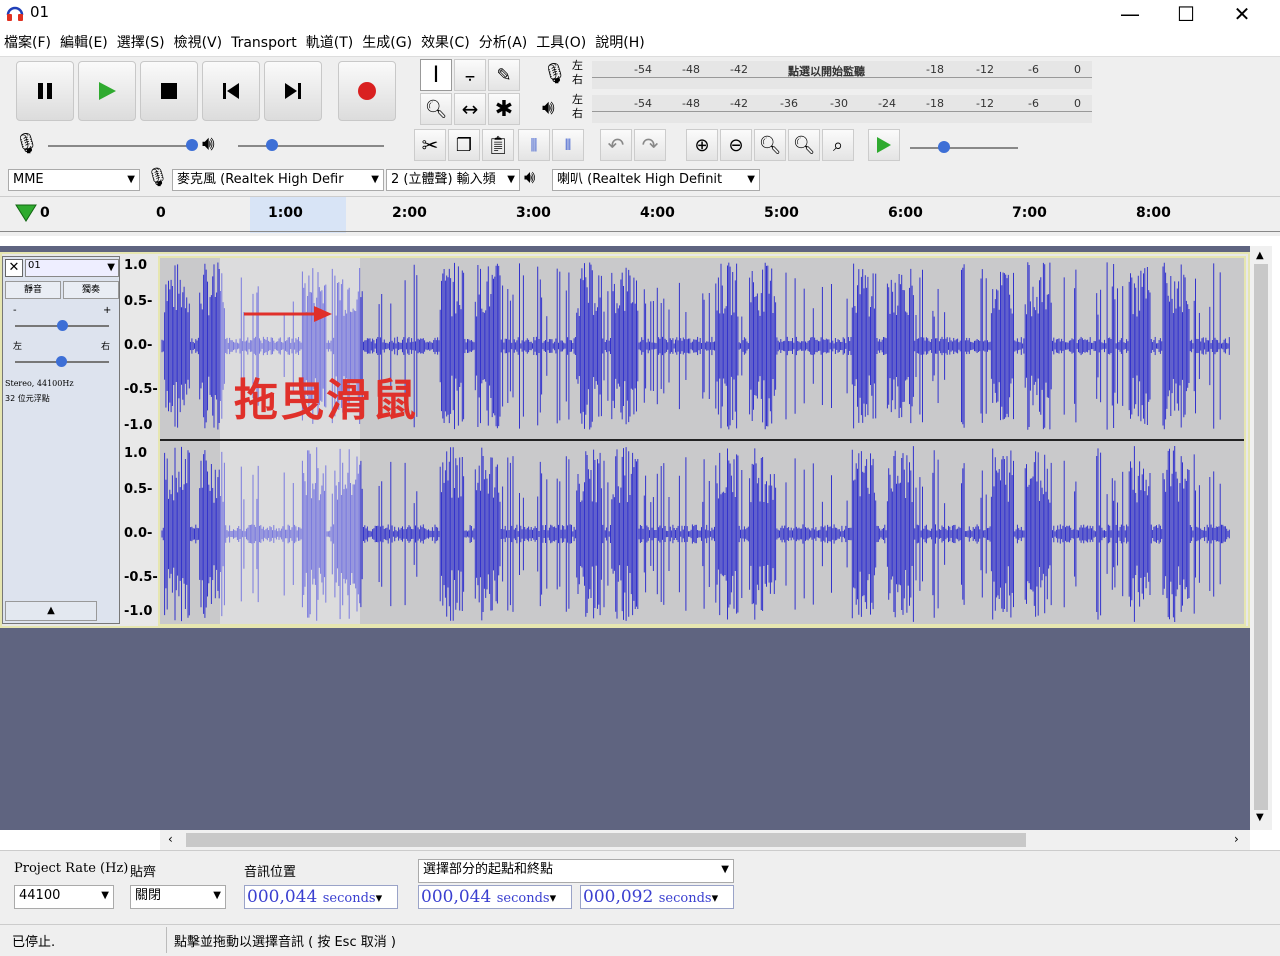 The height and width of the screenshot is (956, 1280). What do you see at coordinates (321, 897) in the screenshot?
I see `audio-position-field: 000,044 seconds▾` at bounding box center [321, 897].